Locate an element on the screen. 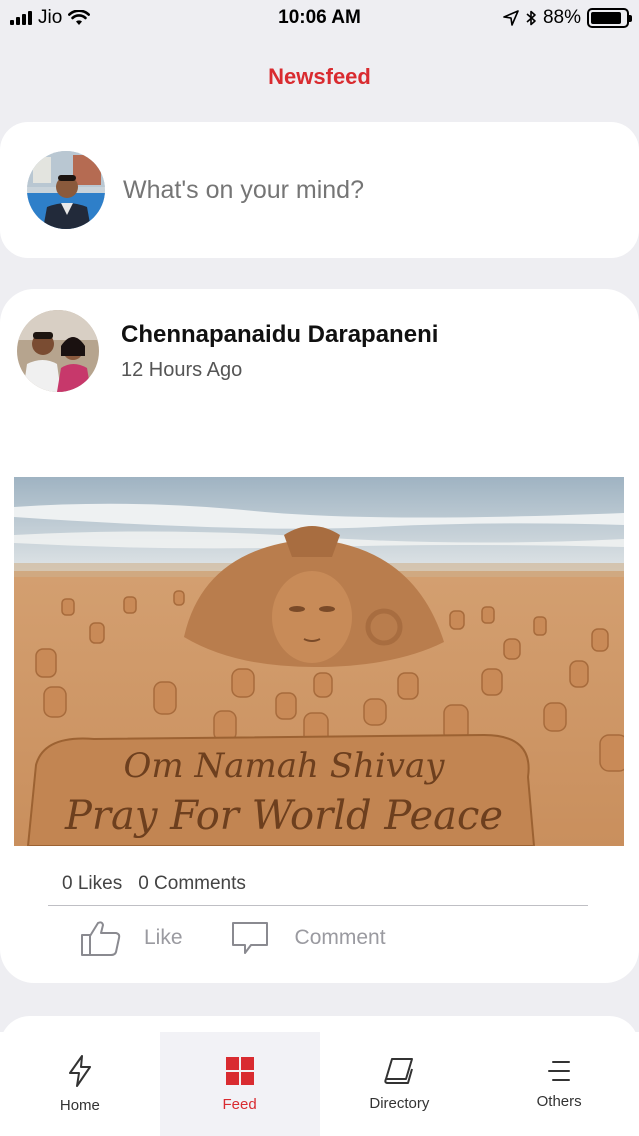 The image size is (639, 1136). grid-icon is located at coordinates (239, 1070).